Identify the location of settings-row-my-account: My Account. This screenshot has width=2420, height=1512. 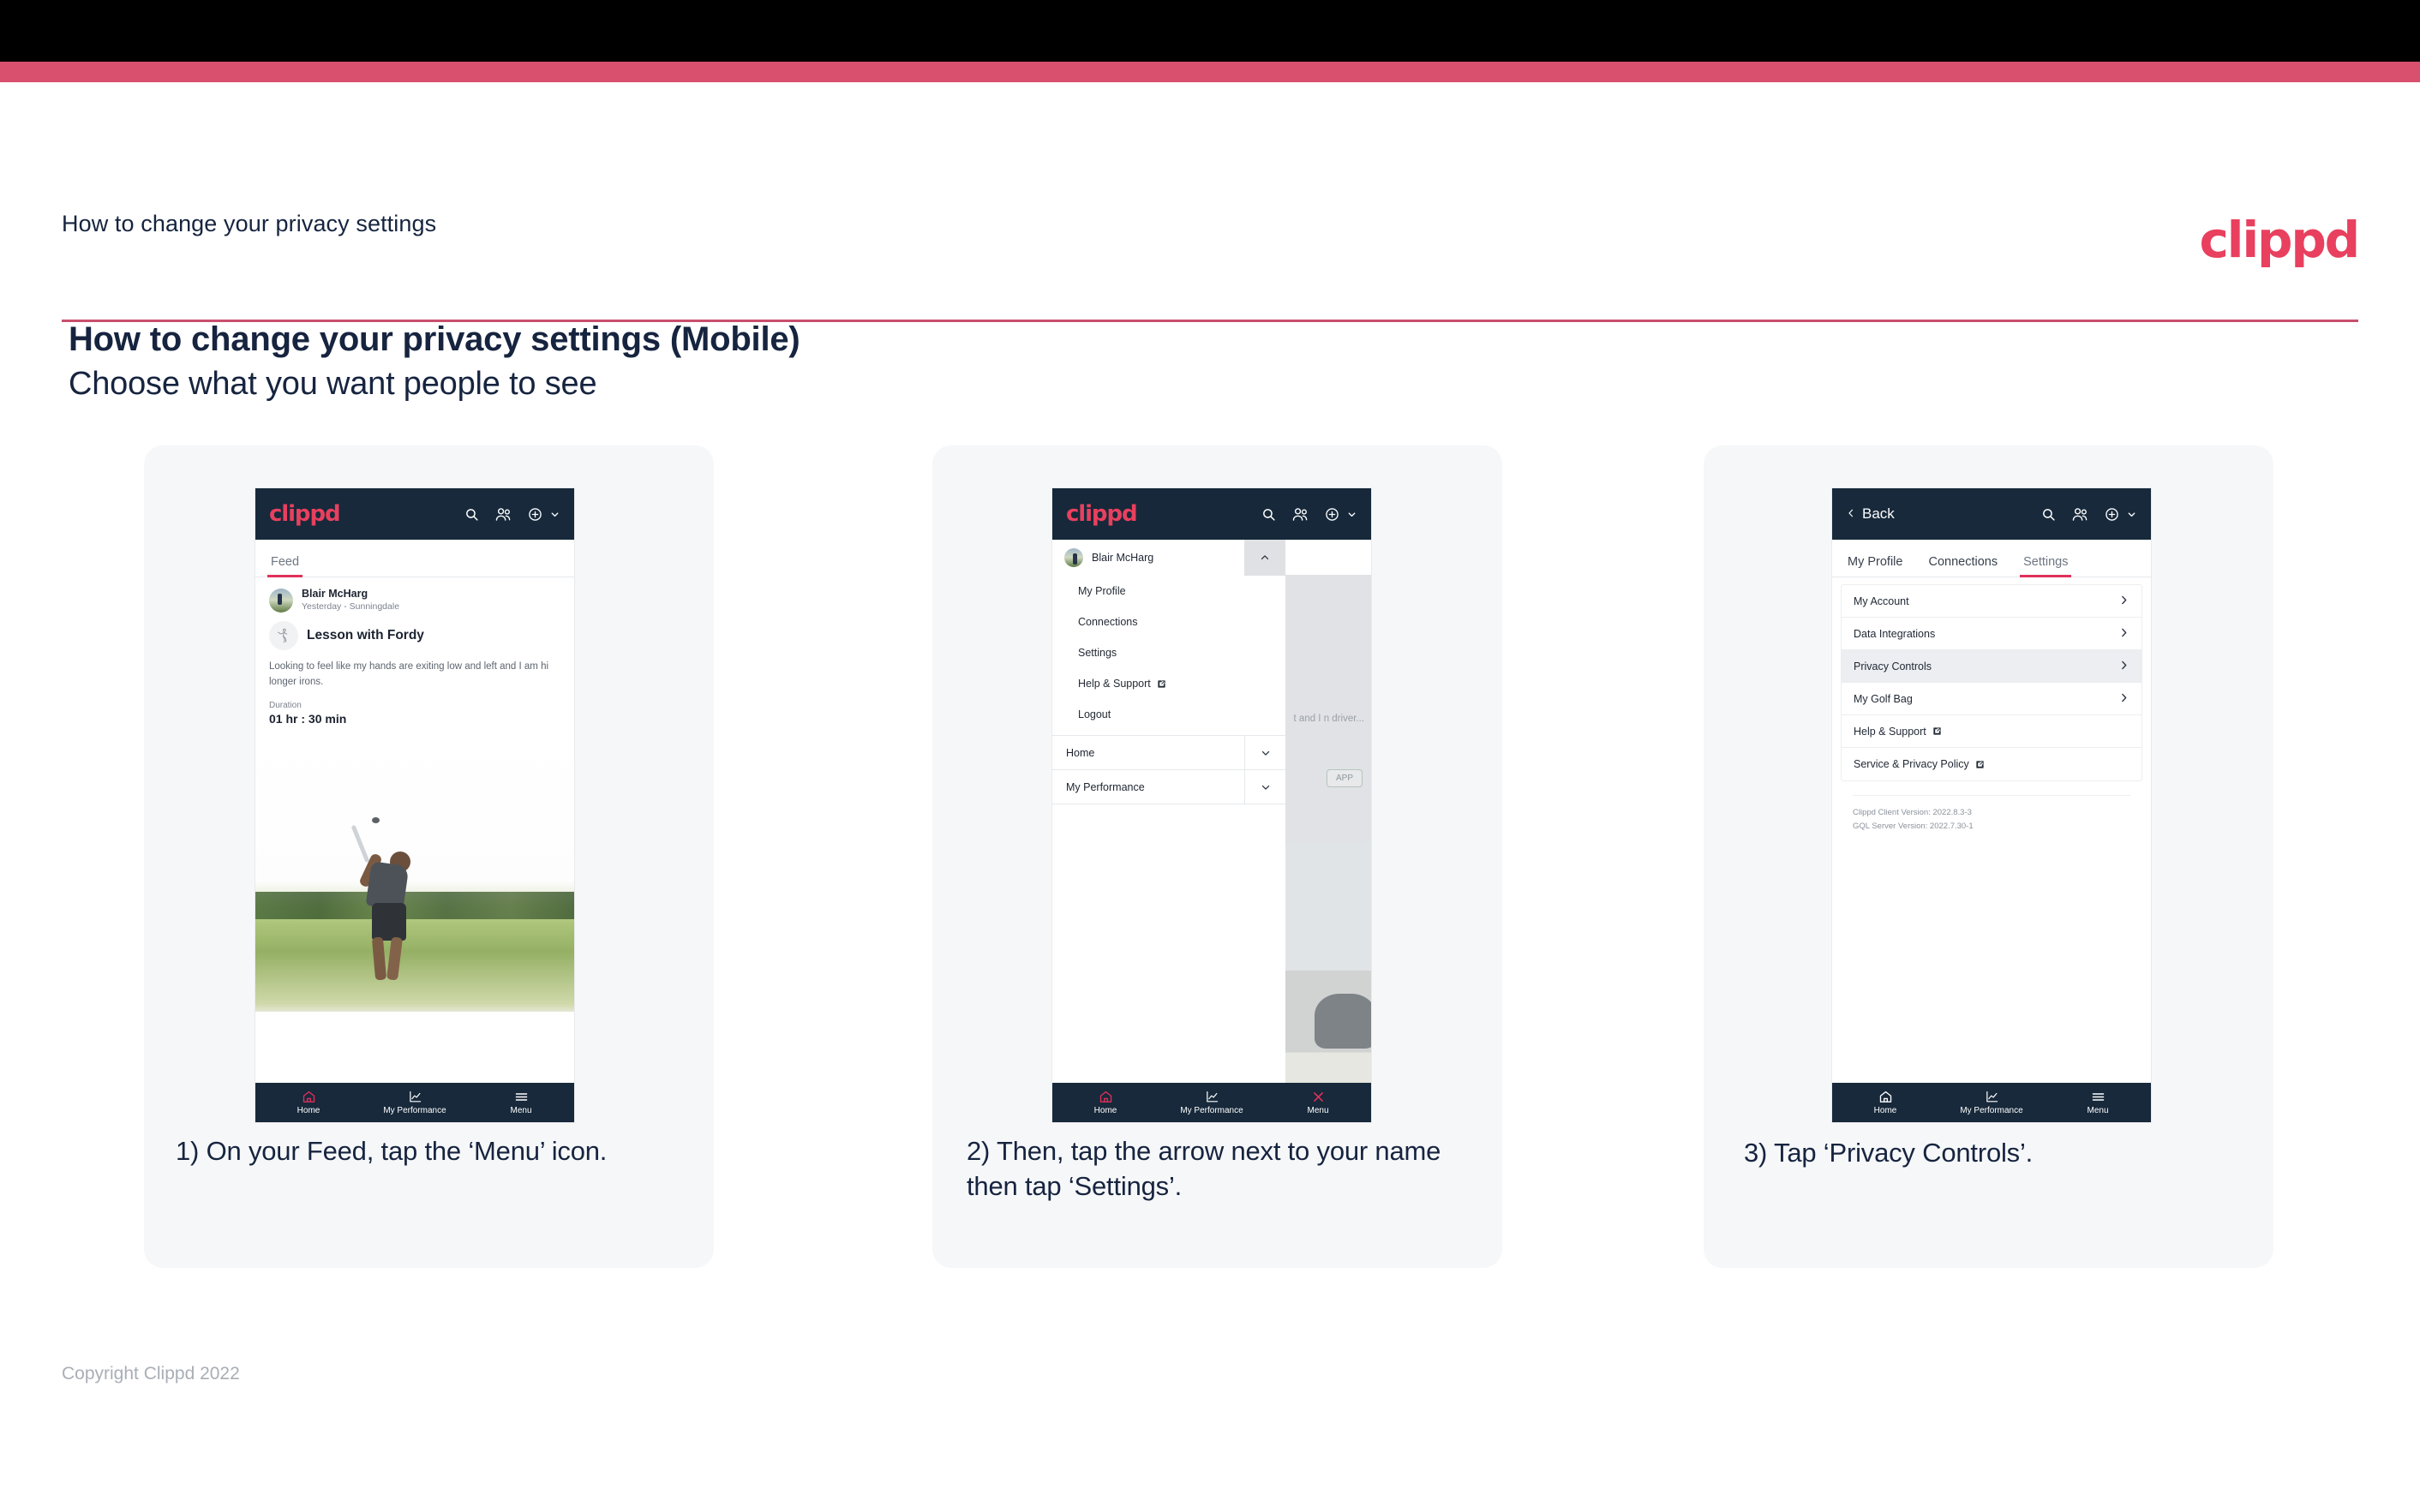
(1991, 601).